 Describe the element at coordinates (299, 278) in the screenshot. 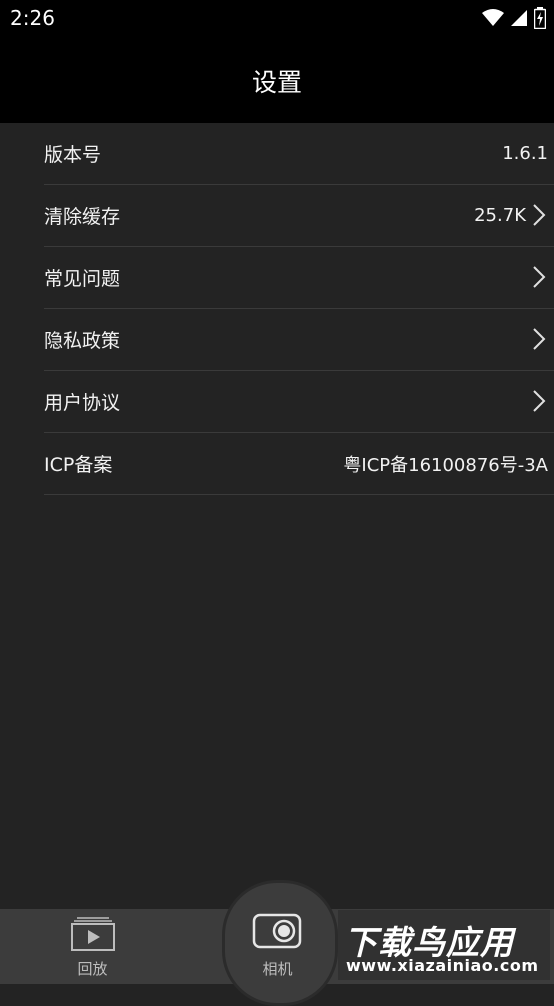

I see `settings-item-faq: 常见问题` at that location.